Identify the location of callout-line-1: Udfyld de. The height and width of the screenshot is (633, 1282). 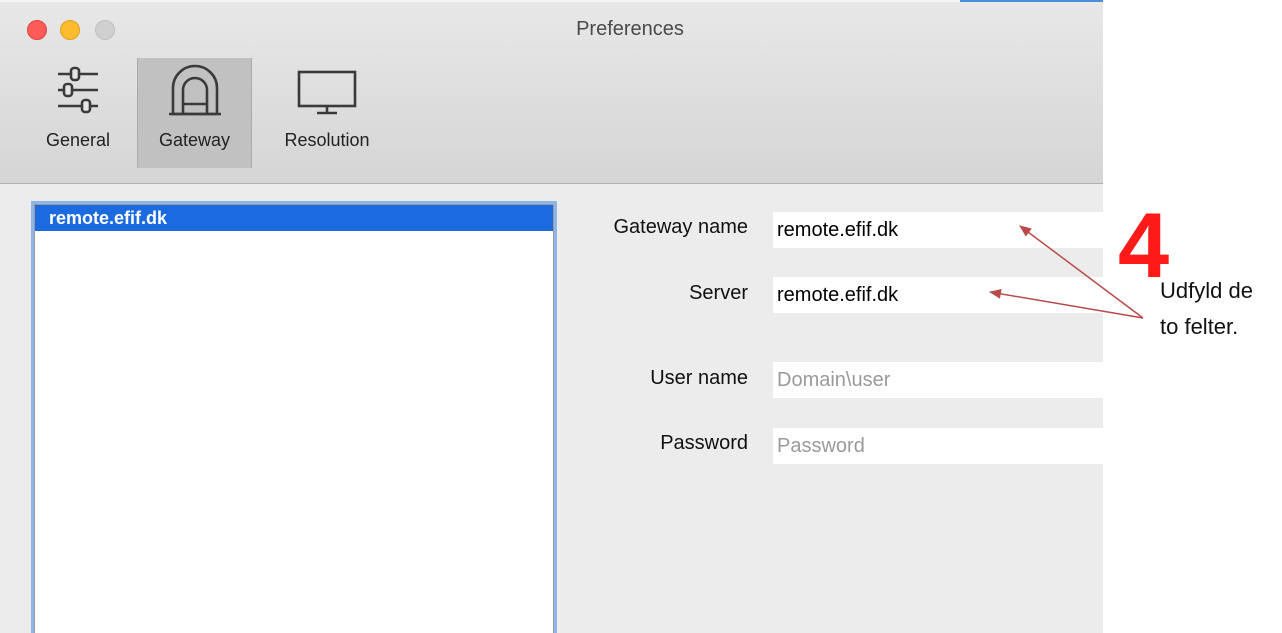
(1206, 290).